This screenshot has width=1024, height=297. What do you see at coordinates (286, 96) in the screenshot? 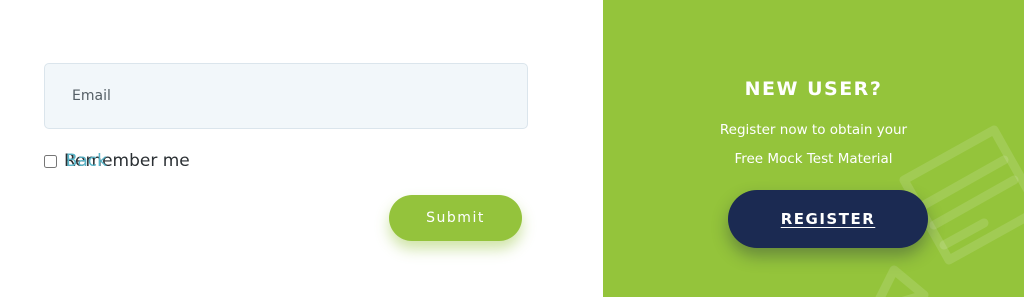
I see `email-field` at bounding box center [286, 96].